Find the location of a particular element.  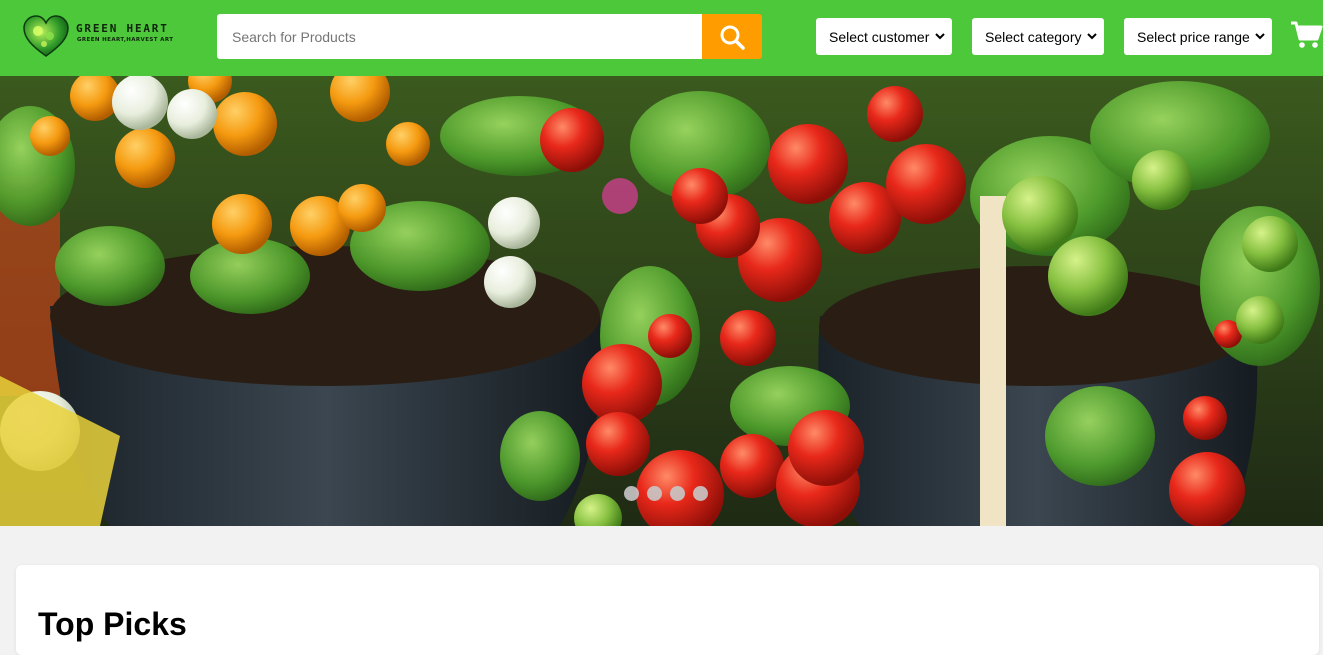

cart-icon is located at coordinates (1306, 35).